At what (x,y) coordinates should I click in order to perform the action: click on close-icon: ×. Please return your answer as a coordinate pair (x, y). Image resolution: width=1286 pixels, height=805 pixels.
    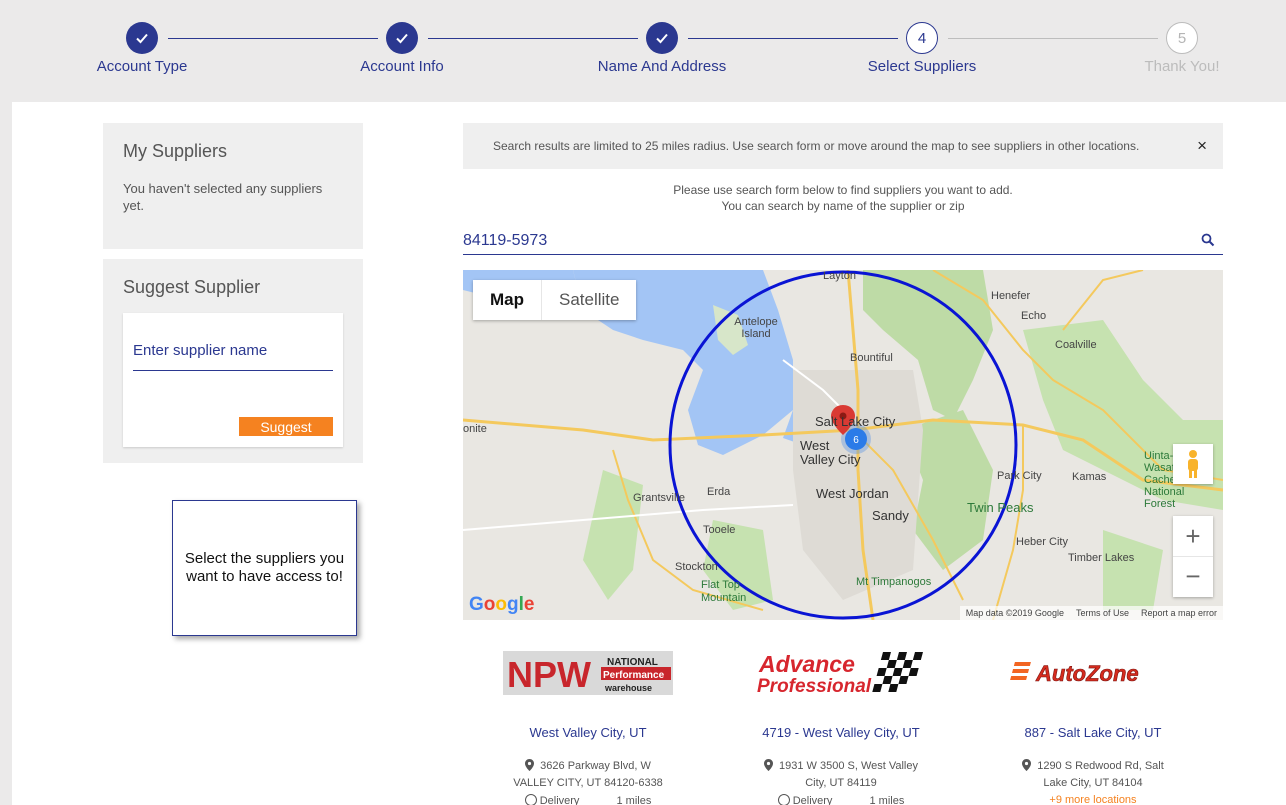
    Looking at the image, I should click on (1202, 146).